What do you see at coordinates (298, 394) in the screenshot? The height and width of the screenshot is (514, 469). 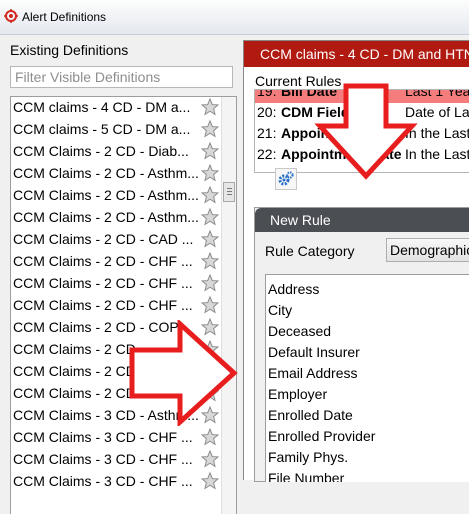 I see `rule-field-label: Employer` at bounding box center [298, 394].